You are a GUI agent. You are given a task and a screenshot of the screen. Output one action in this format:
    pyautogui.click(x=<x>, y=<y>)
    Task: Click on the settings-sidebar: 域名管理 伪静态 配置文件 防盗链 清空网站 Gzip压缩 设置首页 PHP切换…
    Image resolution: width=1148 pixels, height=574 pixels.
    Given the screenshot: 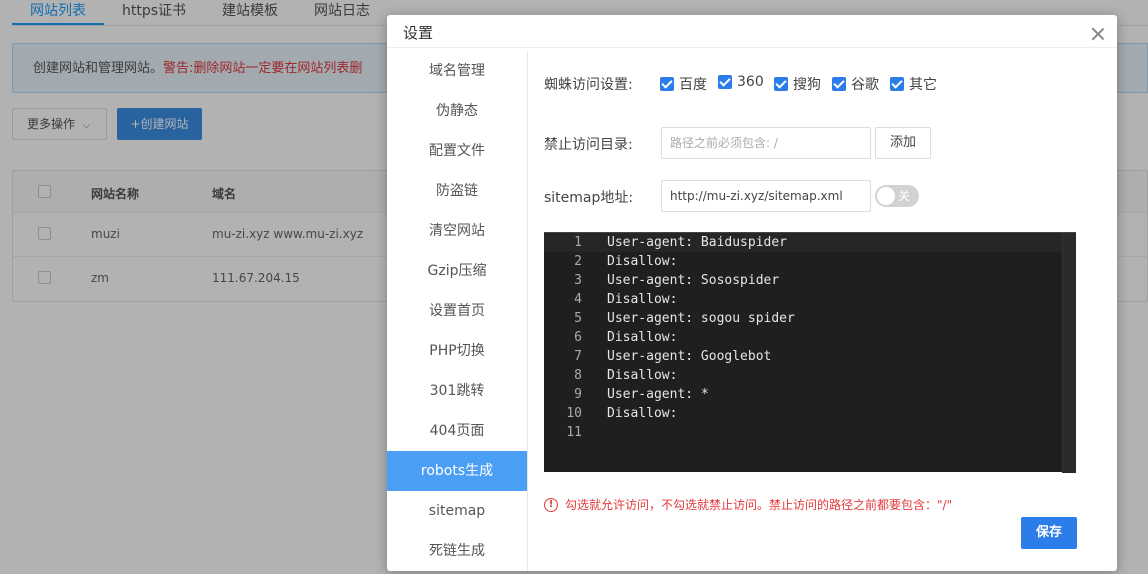 What is the action you would take?
    pyautogui.click(x=457, y=311)
    